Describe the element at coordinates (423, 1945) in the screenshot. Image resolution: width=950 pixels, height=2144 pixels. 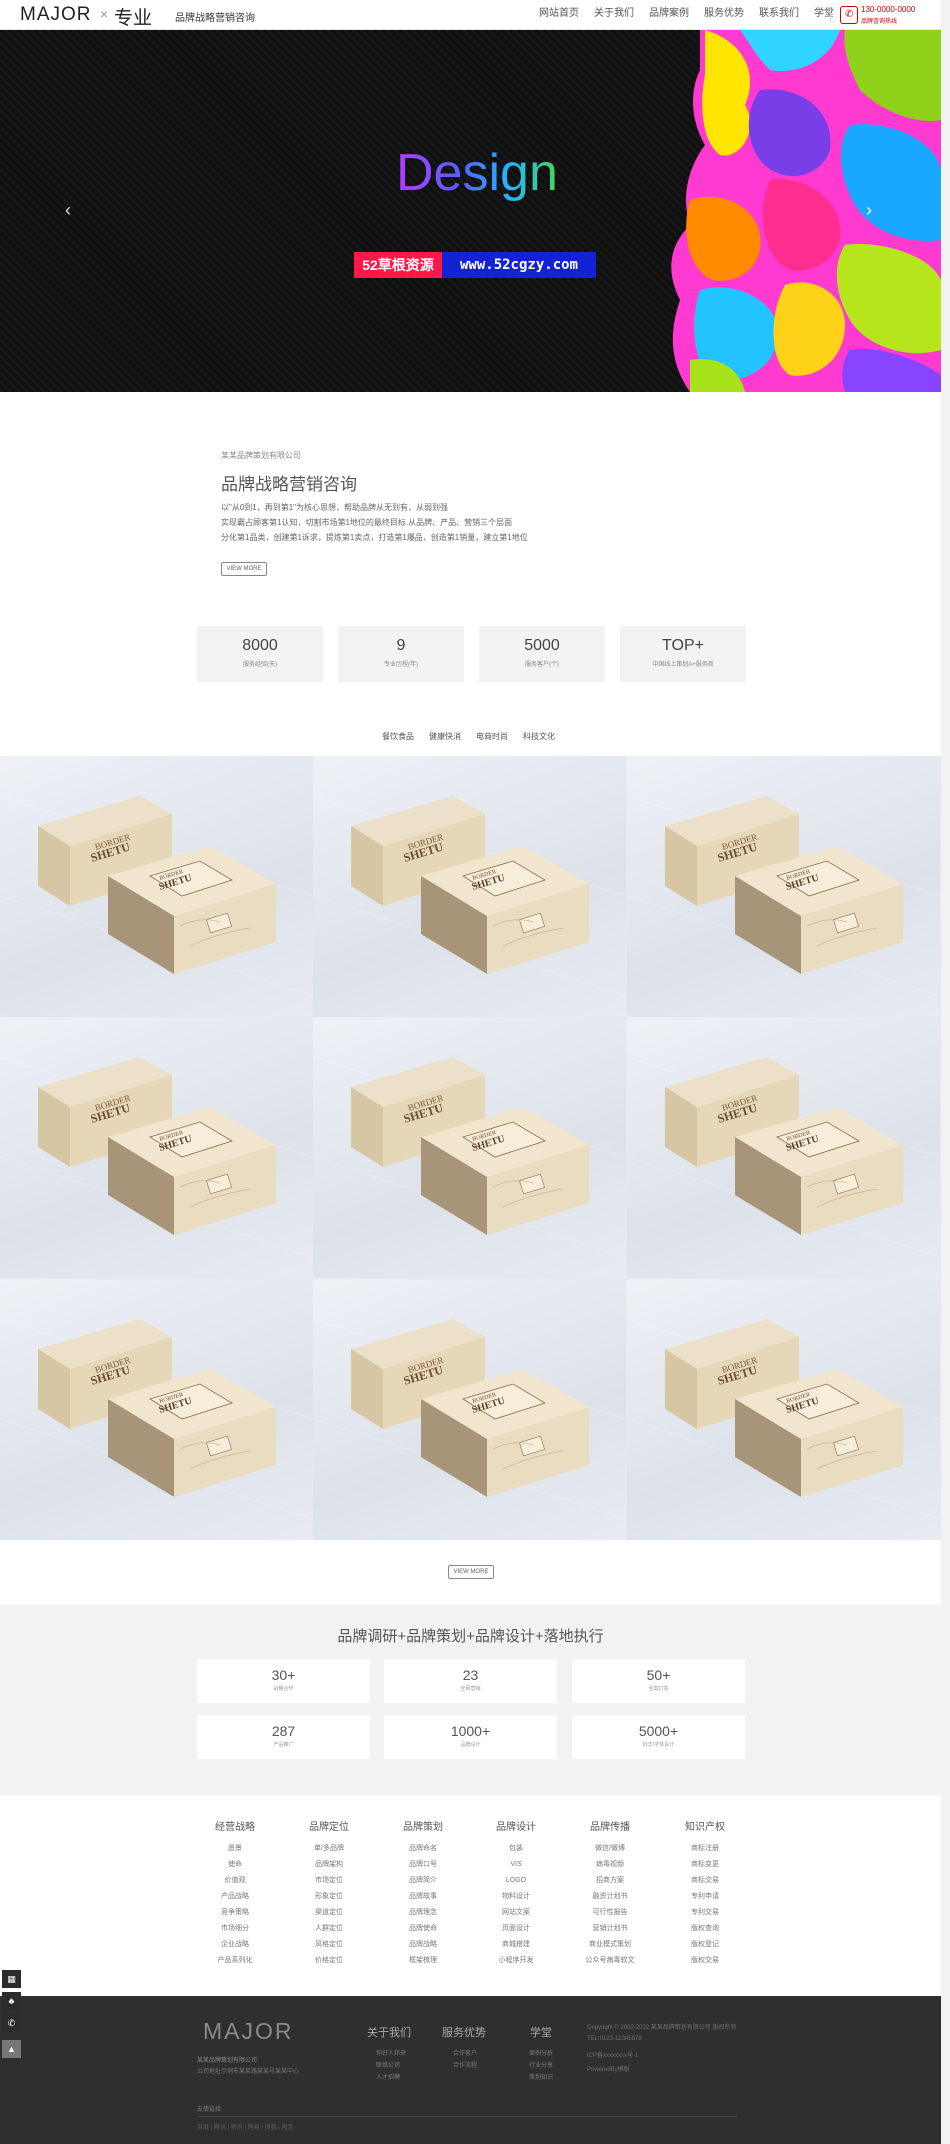
I see `footer-link-item: 品牌战略` at that location.